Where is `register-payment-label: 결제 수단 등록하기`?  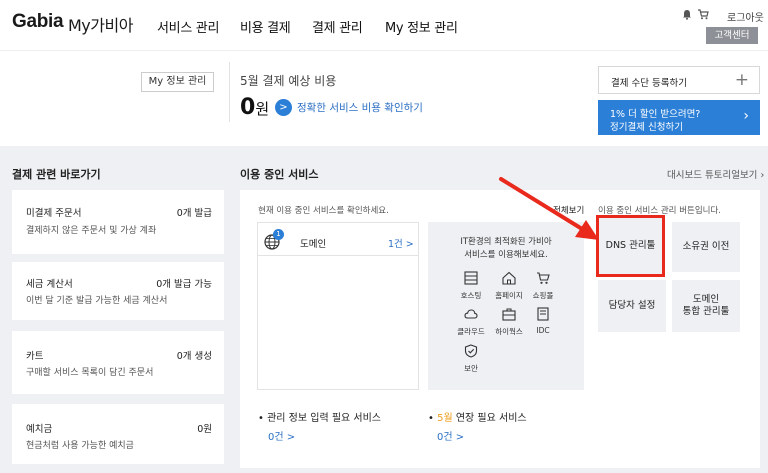 register-payment-label: 결제 수단 등록하기 is located at coordinates (649, 83).